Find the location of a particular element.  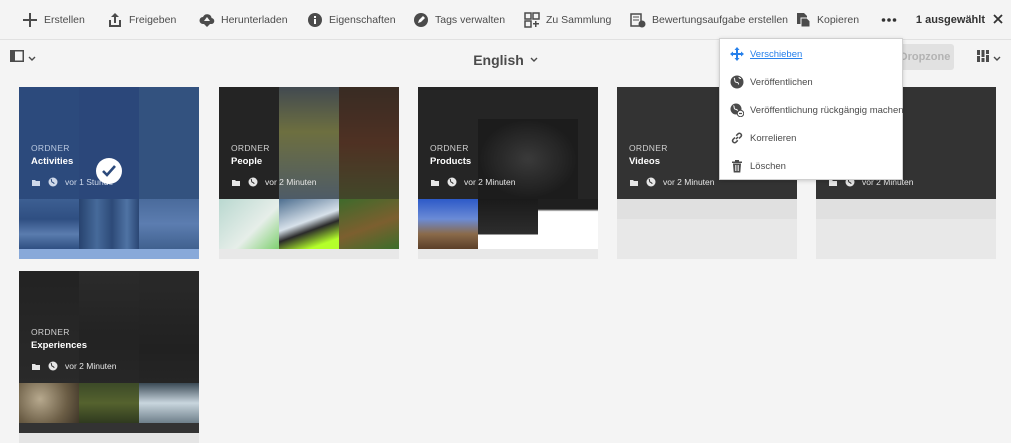

collection-add-icon is located at coordinates (532, 20).